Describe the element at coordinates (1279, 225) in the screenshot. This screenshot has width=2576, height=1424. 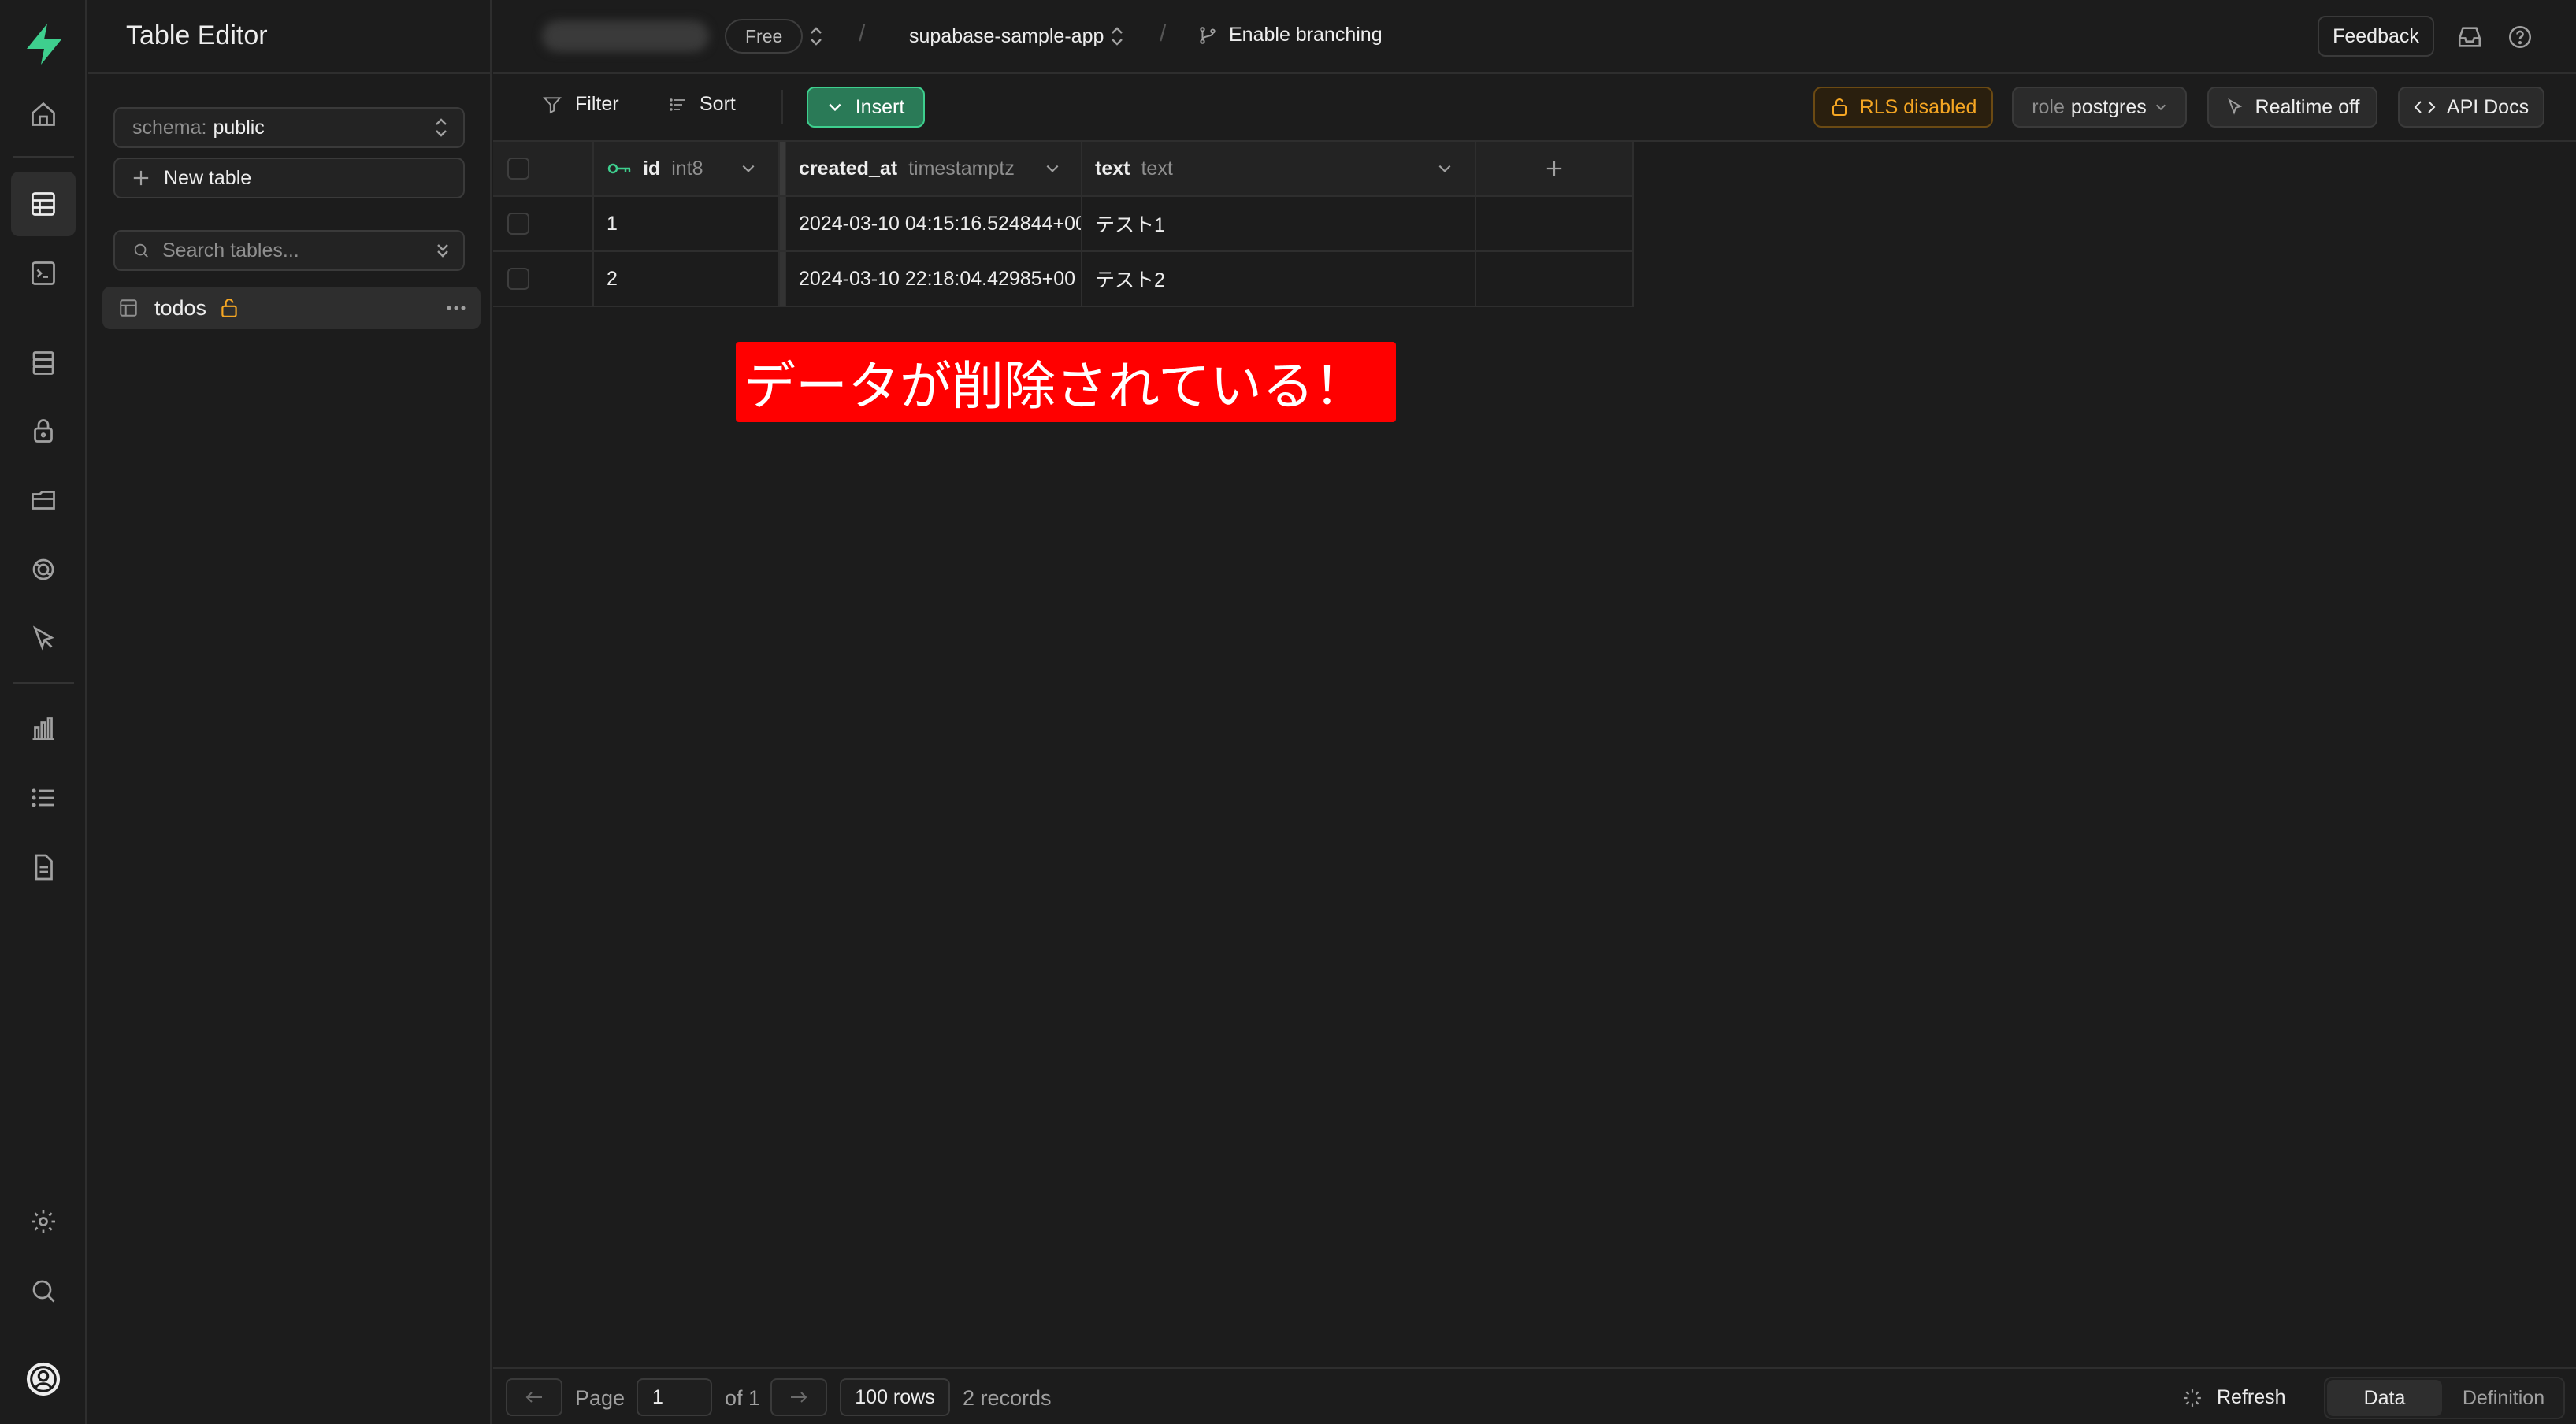
I see `cell-text: テスト1` at that location.